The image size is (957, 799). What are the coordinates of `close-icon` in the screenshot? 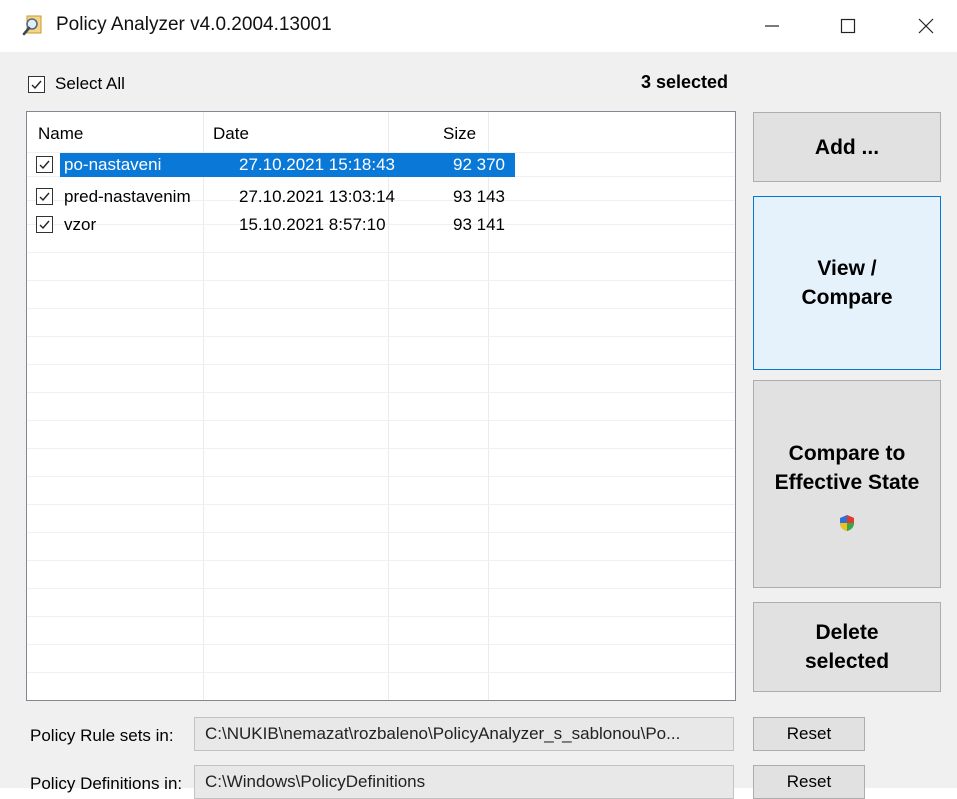 It's located at (926, 26).